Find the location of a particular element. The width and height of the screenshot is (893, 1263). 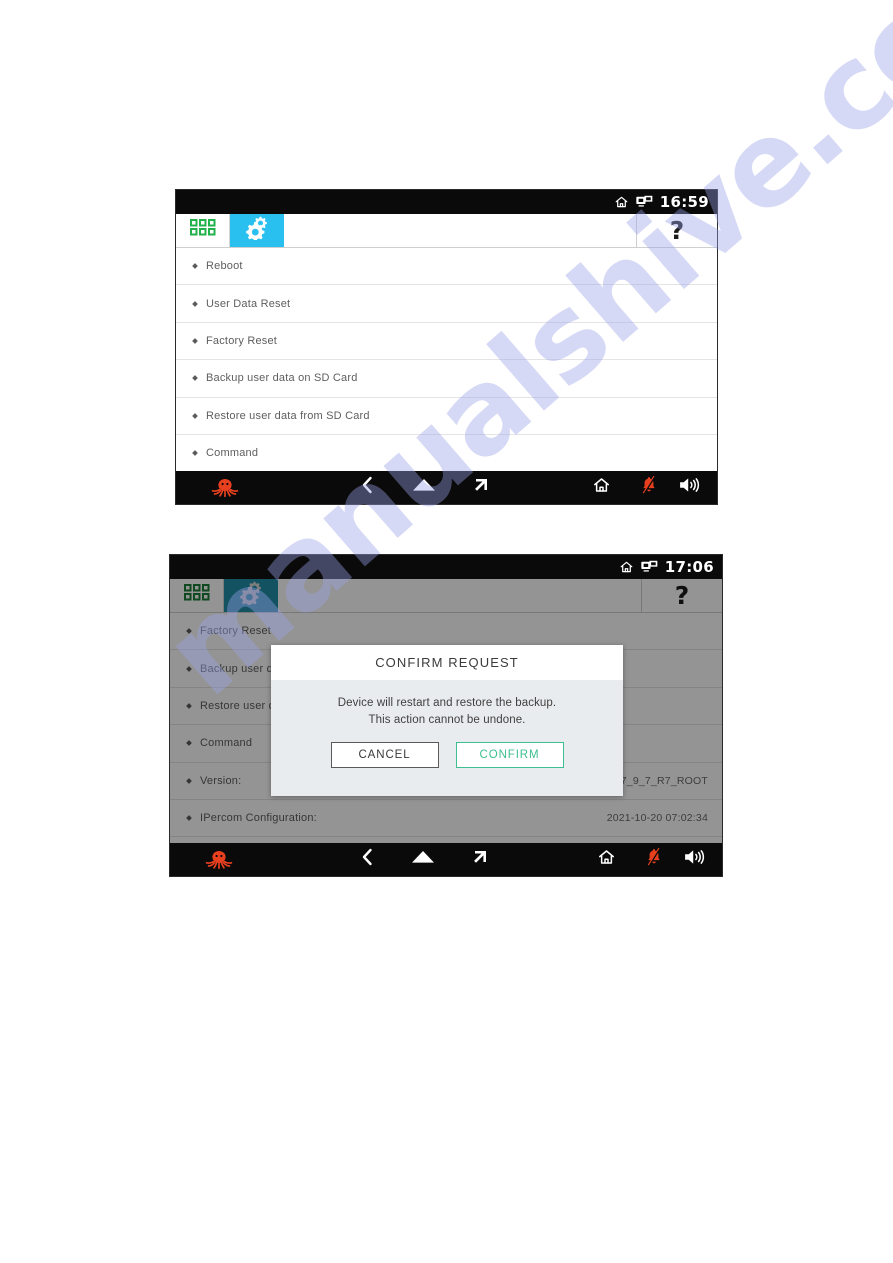

apps-grid-icon is located at coordinates (202, 230).